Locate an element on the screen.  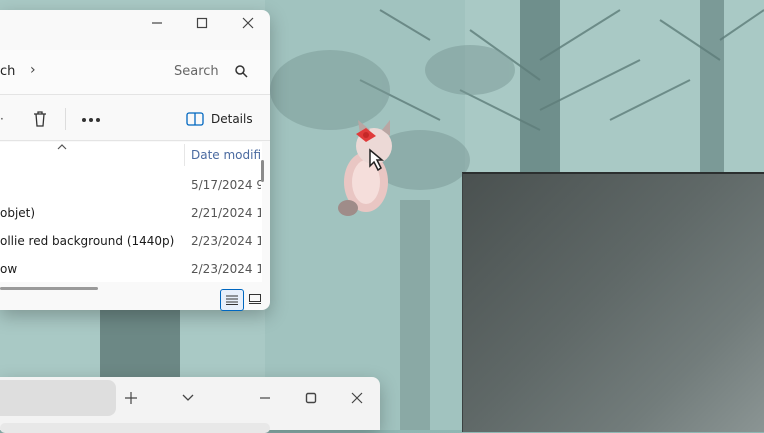
row-date: 5/17/2024 9: is located at coordinates (226, 185).